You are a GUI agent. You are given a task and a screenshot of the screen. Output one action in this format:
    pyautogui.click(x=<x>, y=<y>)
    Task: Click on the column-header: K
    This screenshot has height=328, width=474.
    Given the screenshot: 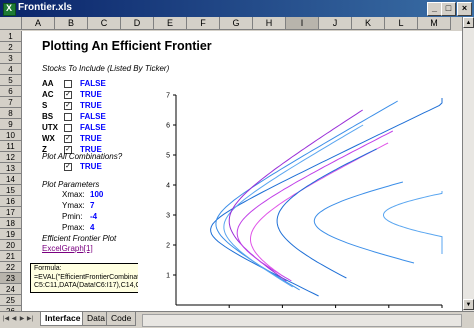 What is the action you would take?
    pyautogui.click(x=368, y=23)
    